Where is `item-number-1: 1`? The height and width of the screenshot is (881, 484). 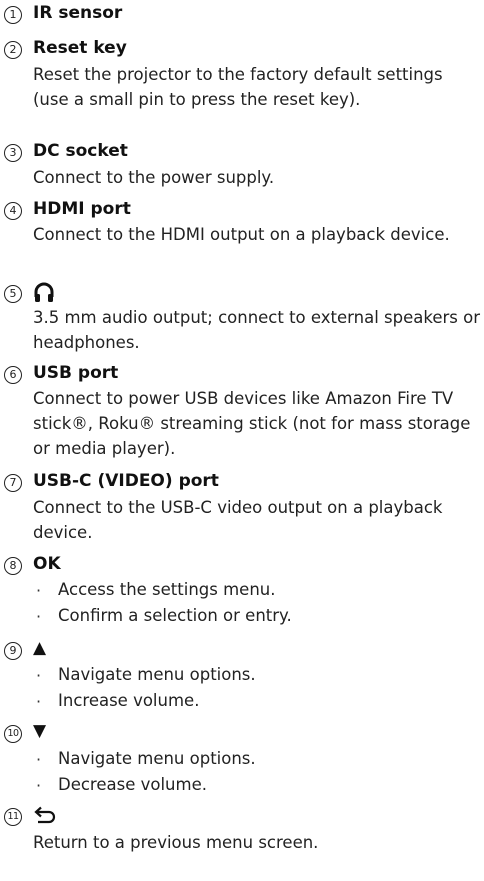 item-number-1: 1 is located at coordinates (13, 15).